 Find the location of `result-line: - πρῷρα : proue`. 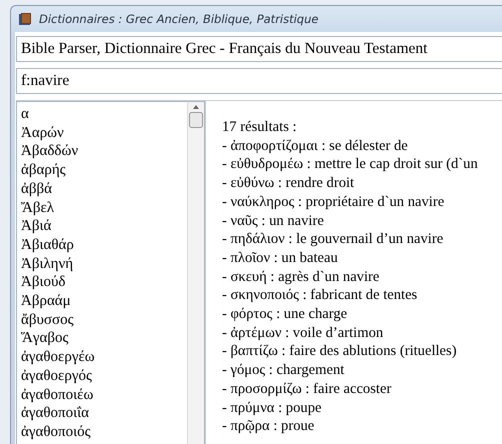

result-line: - πρῷρα : proue is located at coordinates (269, 426).